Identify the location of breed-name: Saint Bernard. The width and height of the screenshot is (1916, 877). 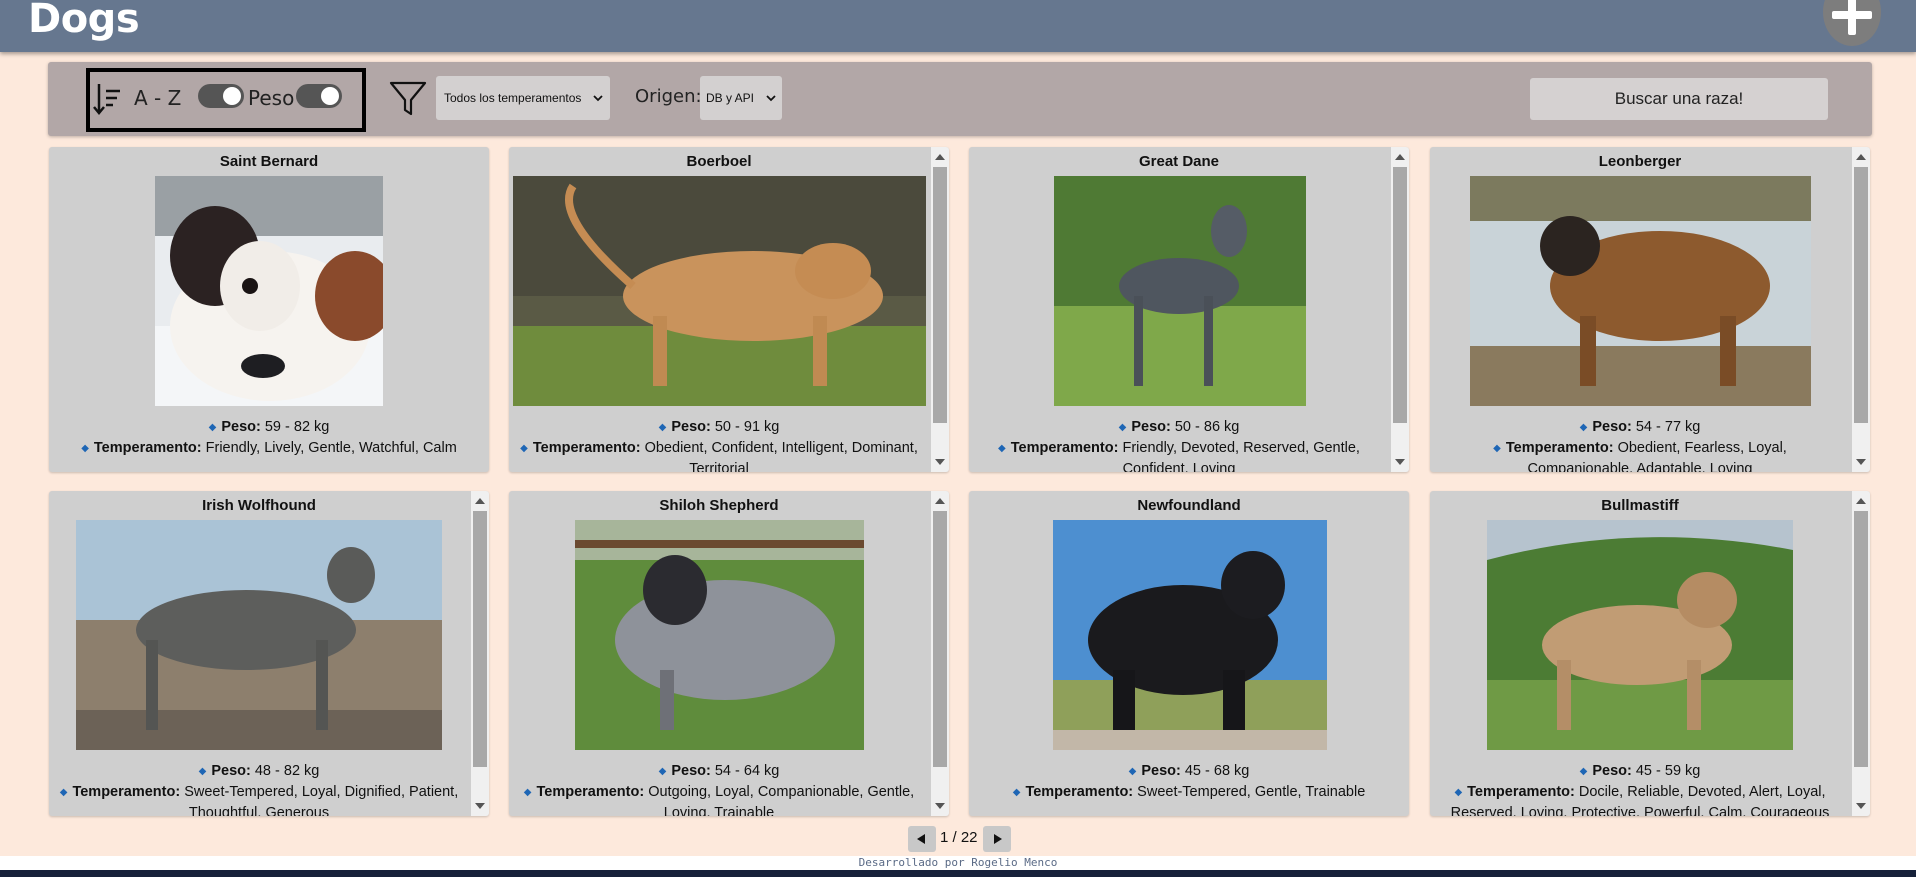
(269, 161).